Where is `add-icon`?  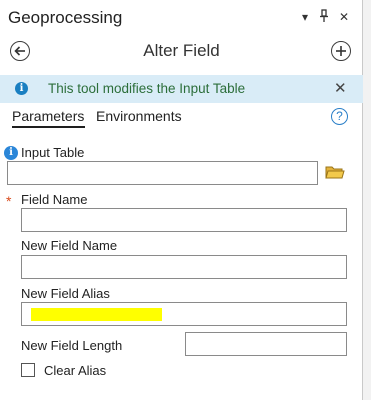 add-icon is located at coordinates (341, 51).